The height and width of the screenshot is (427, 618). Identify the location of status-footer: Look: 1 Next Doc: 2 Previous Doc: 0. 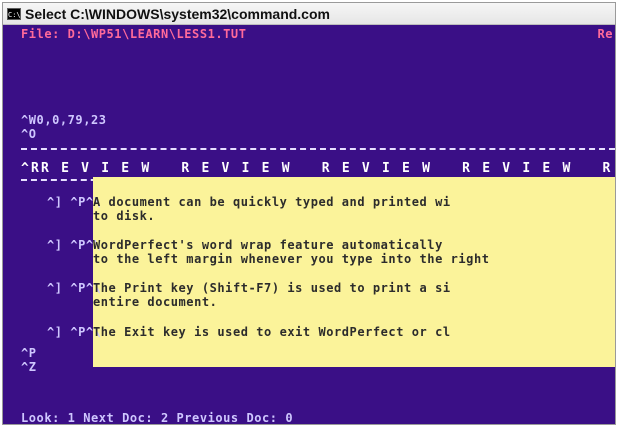
(157, 418).